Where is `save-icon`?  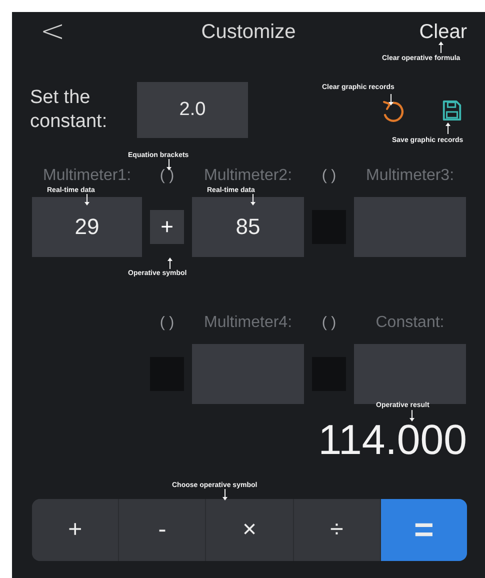 save-icon is located at coordinates (452, 110).